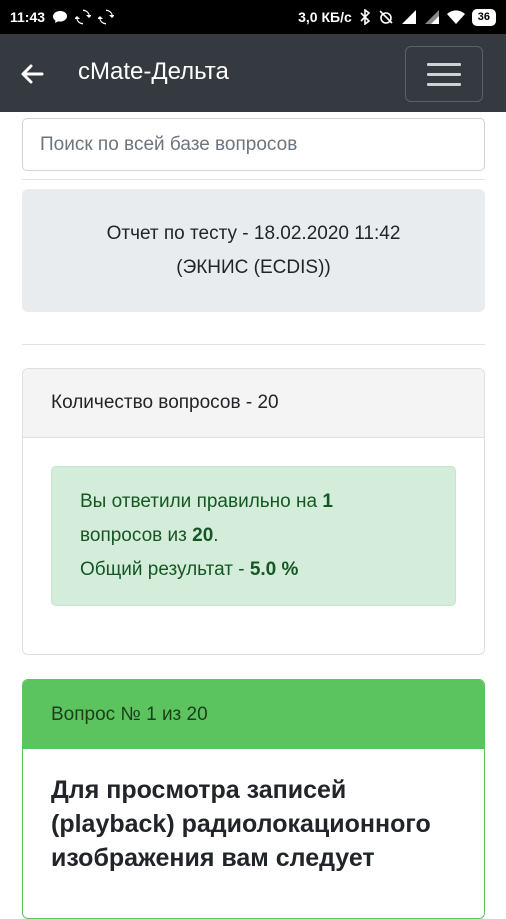  I want to click on status-time: 11:43, so click(28, 17).